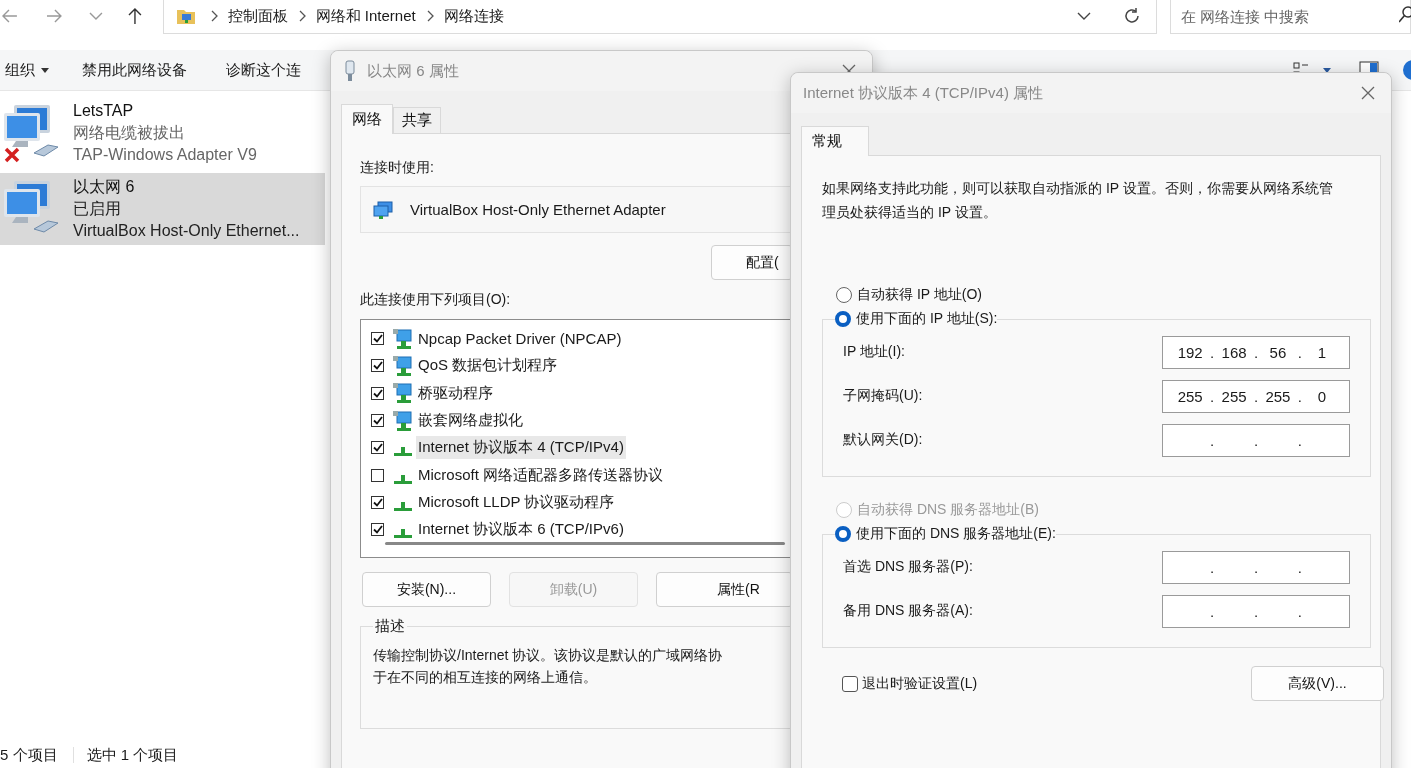 This screenshot has width=1411, height=768. What do you see at coordinates (908, 567) in the screenshot?
I see `field-label: 首选 DNS 服务器(P):` at bounding box center [908, 567].